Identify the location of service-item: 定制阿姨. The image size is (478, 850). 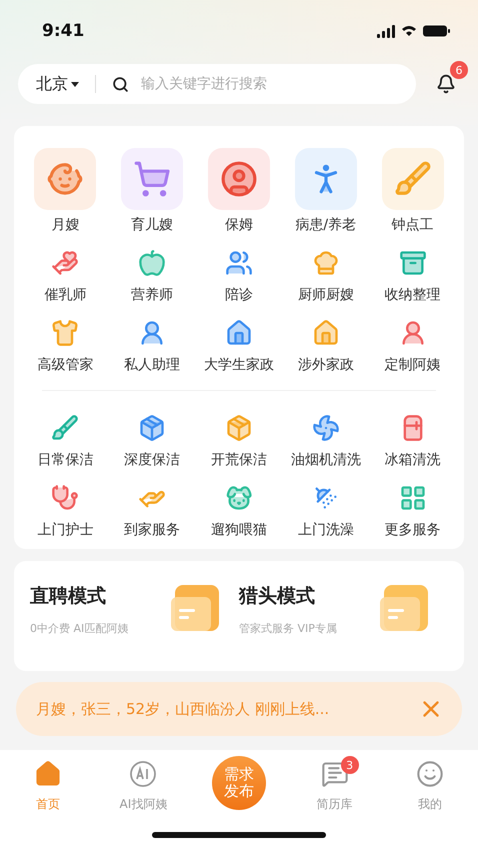
(412, 345).